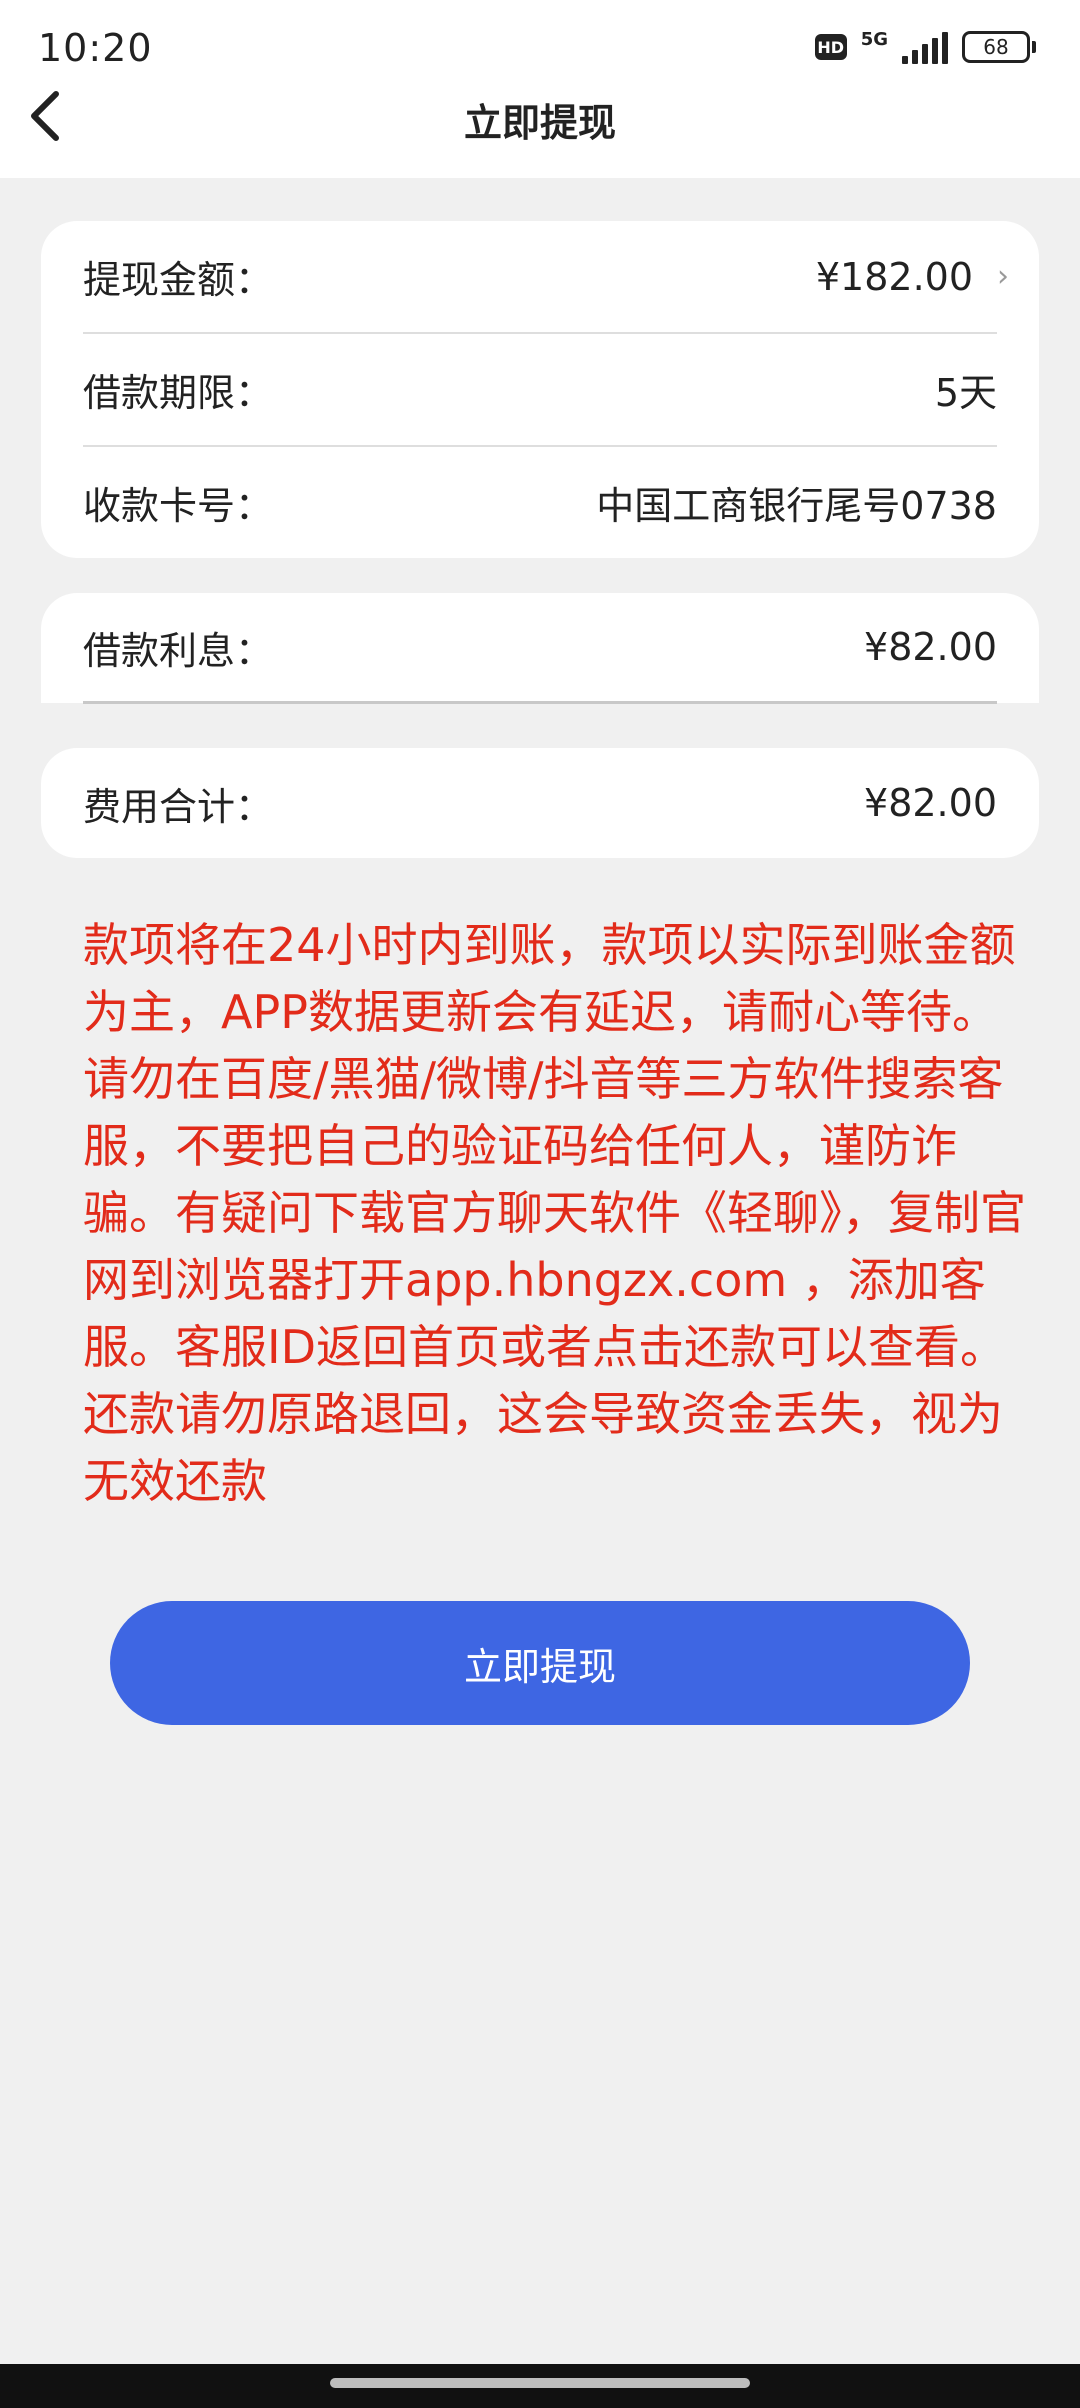 The image size is (1080, 2408). What do you see at coordinates (178, 393) in the screenshot?
I see `term-label: 借款期限：` at bounding box center [178, 393].